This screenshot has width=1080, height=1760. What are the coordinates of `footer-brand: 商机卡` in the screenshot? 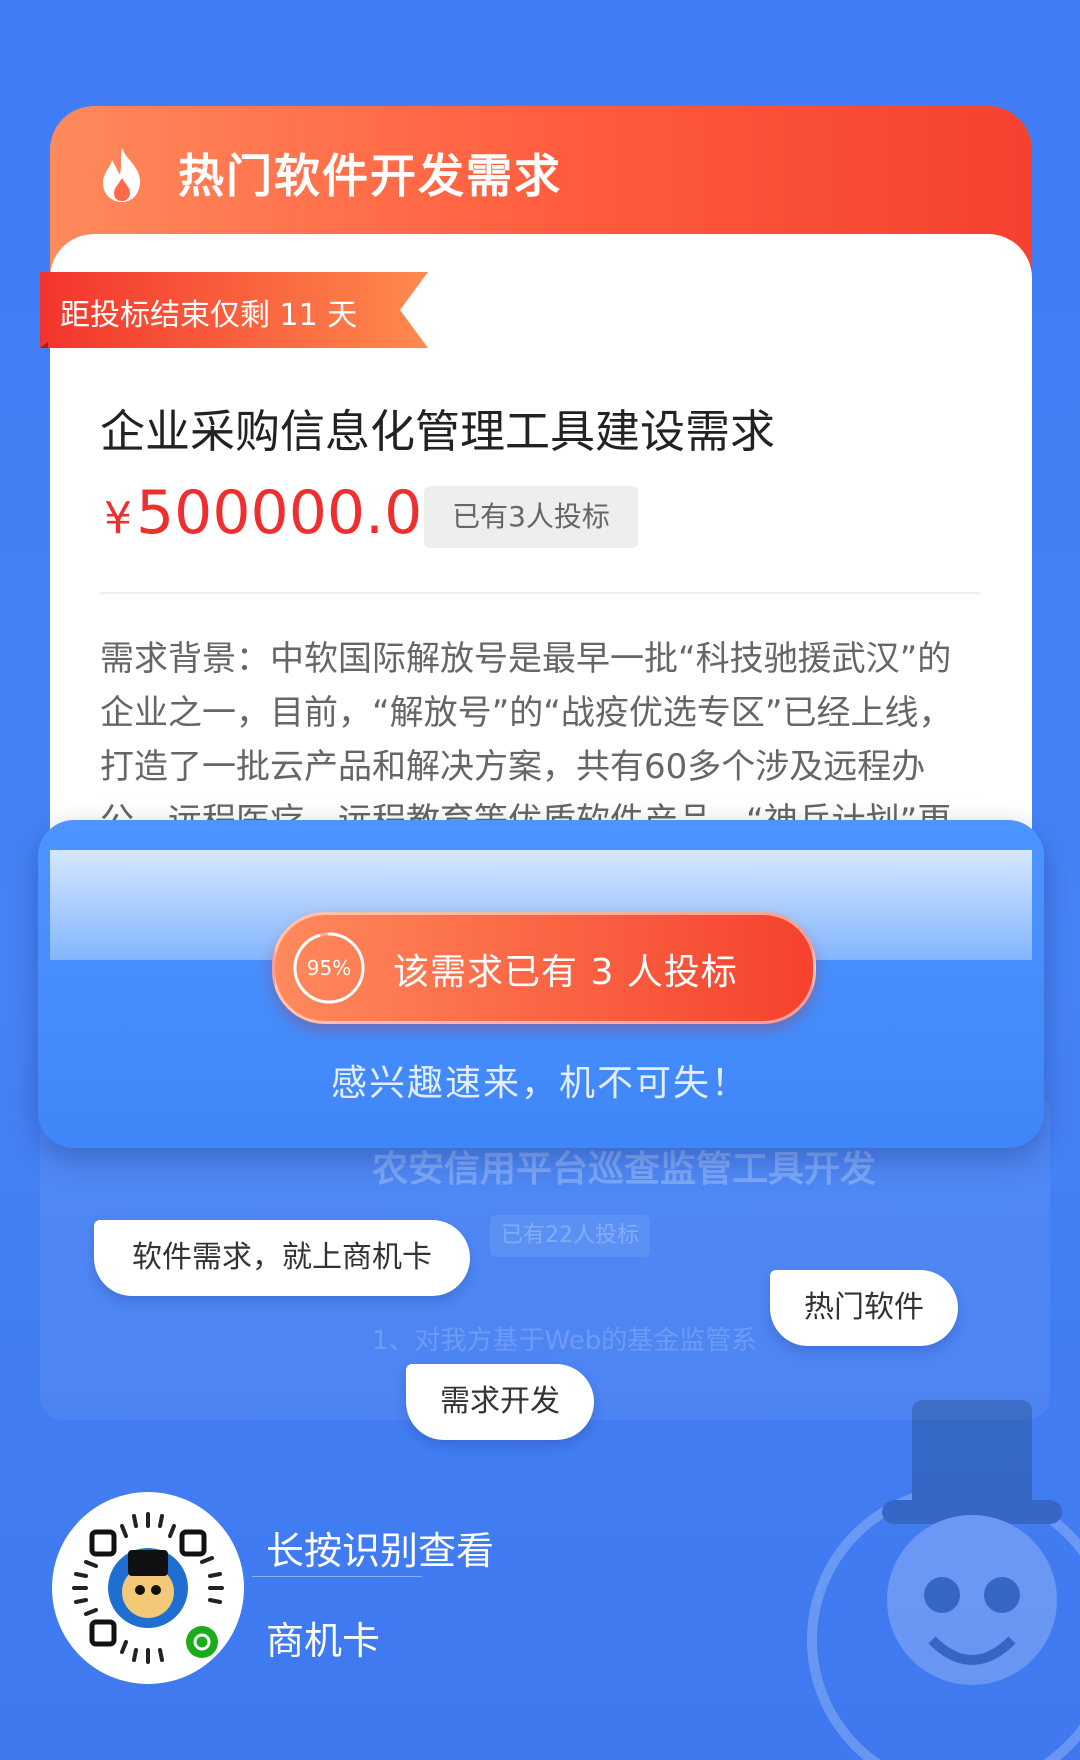 It's located at (323, 1641).